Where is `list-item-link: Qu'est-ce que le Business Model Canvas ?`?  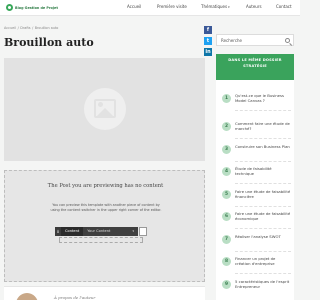 list-item-link: Qu'est-ce que le Business Model Canvas ? is located at coordinates (263, 98).